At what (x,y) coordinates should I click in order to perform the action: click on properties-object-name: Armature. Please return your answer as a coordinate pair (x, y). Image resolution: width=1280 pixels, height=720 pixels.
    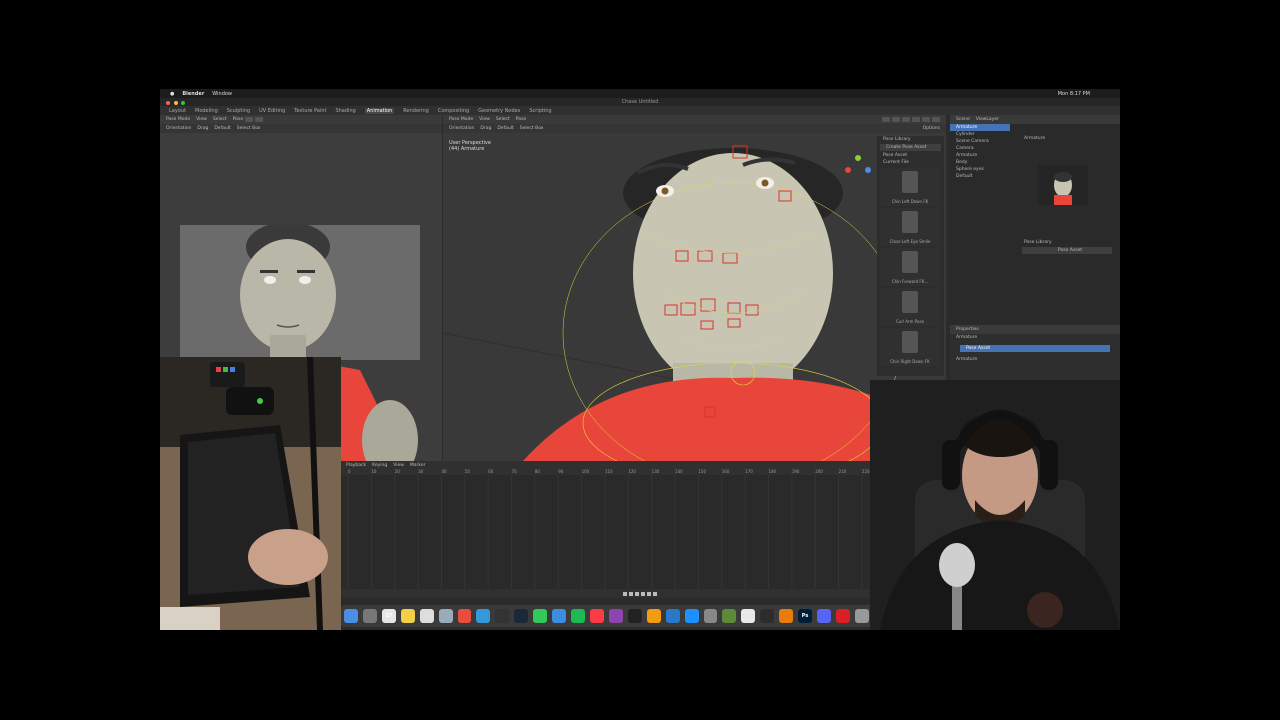
    Looking at the image, I should click on (1035, 337).